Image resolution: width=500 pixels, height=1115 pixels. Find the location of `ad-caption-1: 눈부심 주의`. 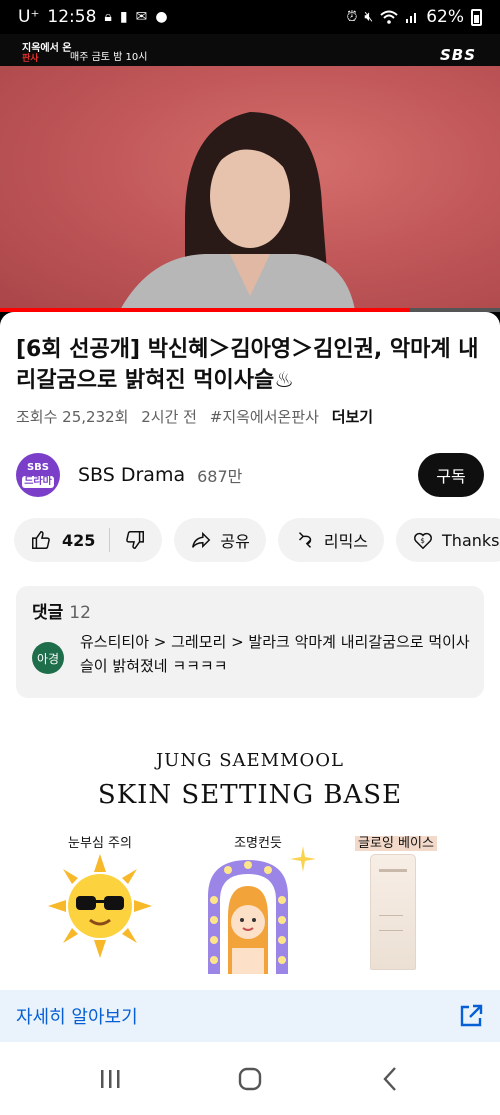

ad-caption-1: 눈부심 주의 is located at coordinates (100, 843).